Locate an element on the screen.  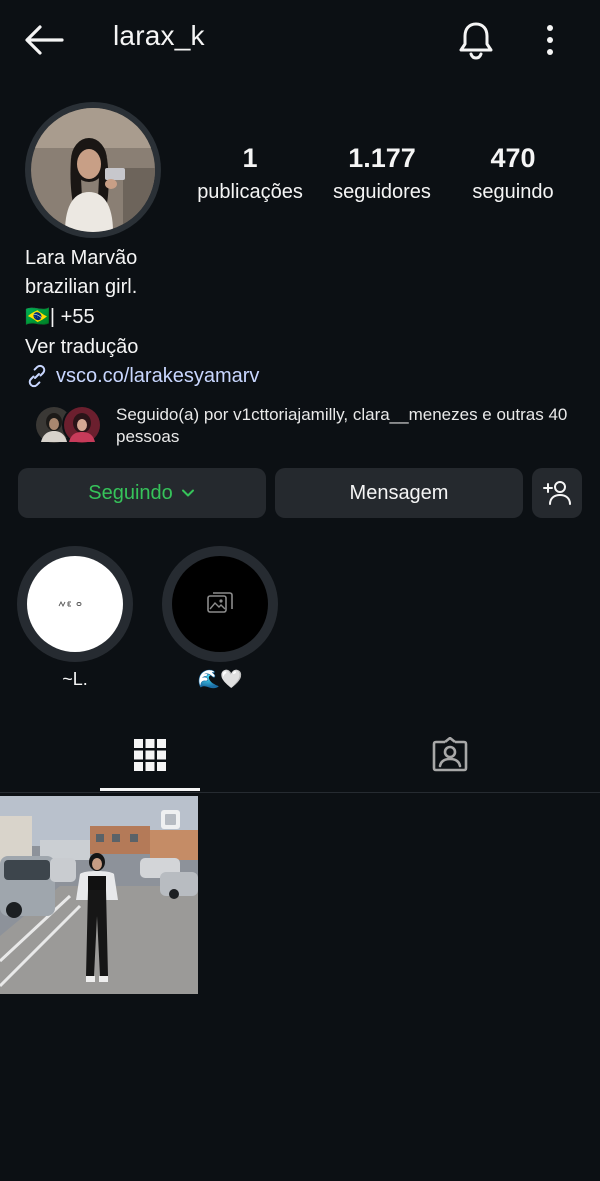
avatar-photo is located at coordinates (93, 170).